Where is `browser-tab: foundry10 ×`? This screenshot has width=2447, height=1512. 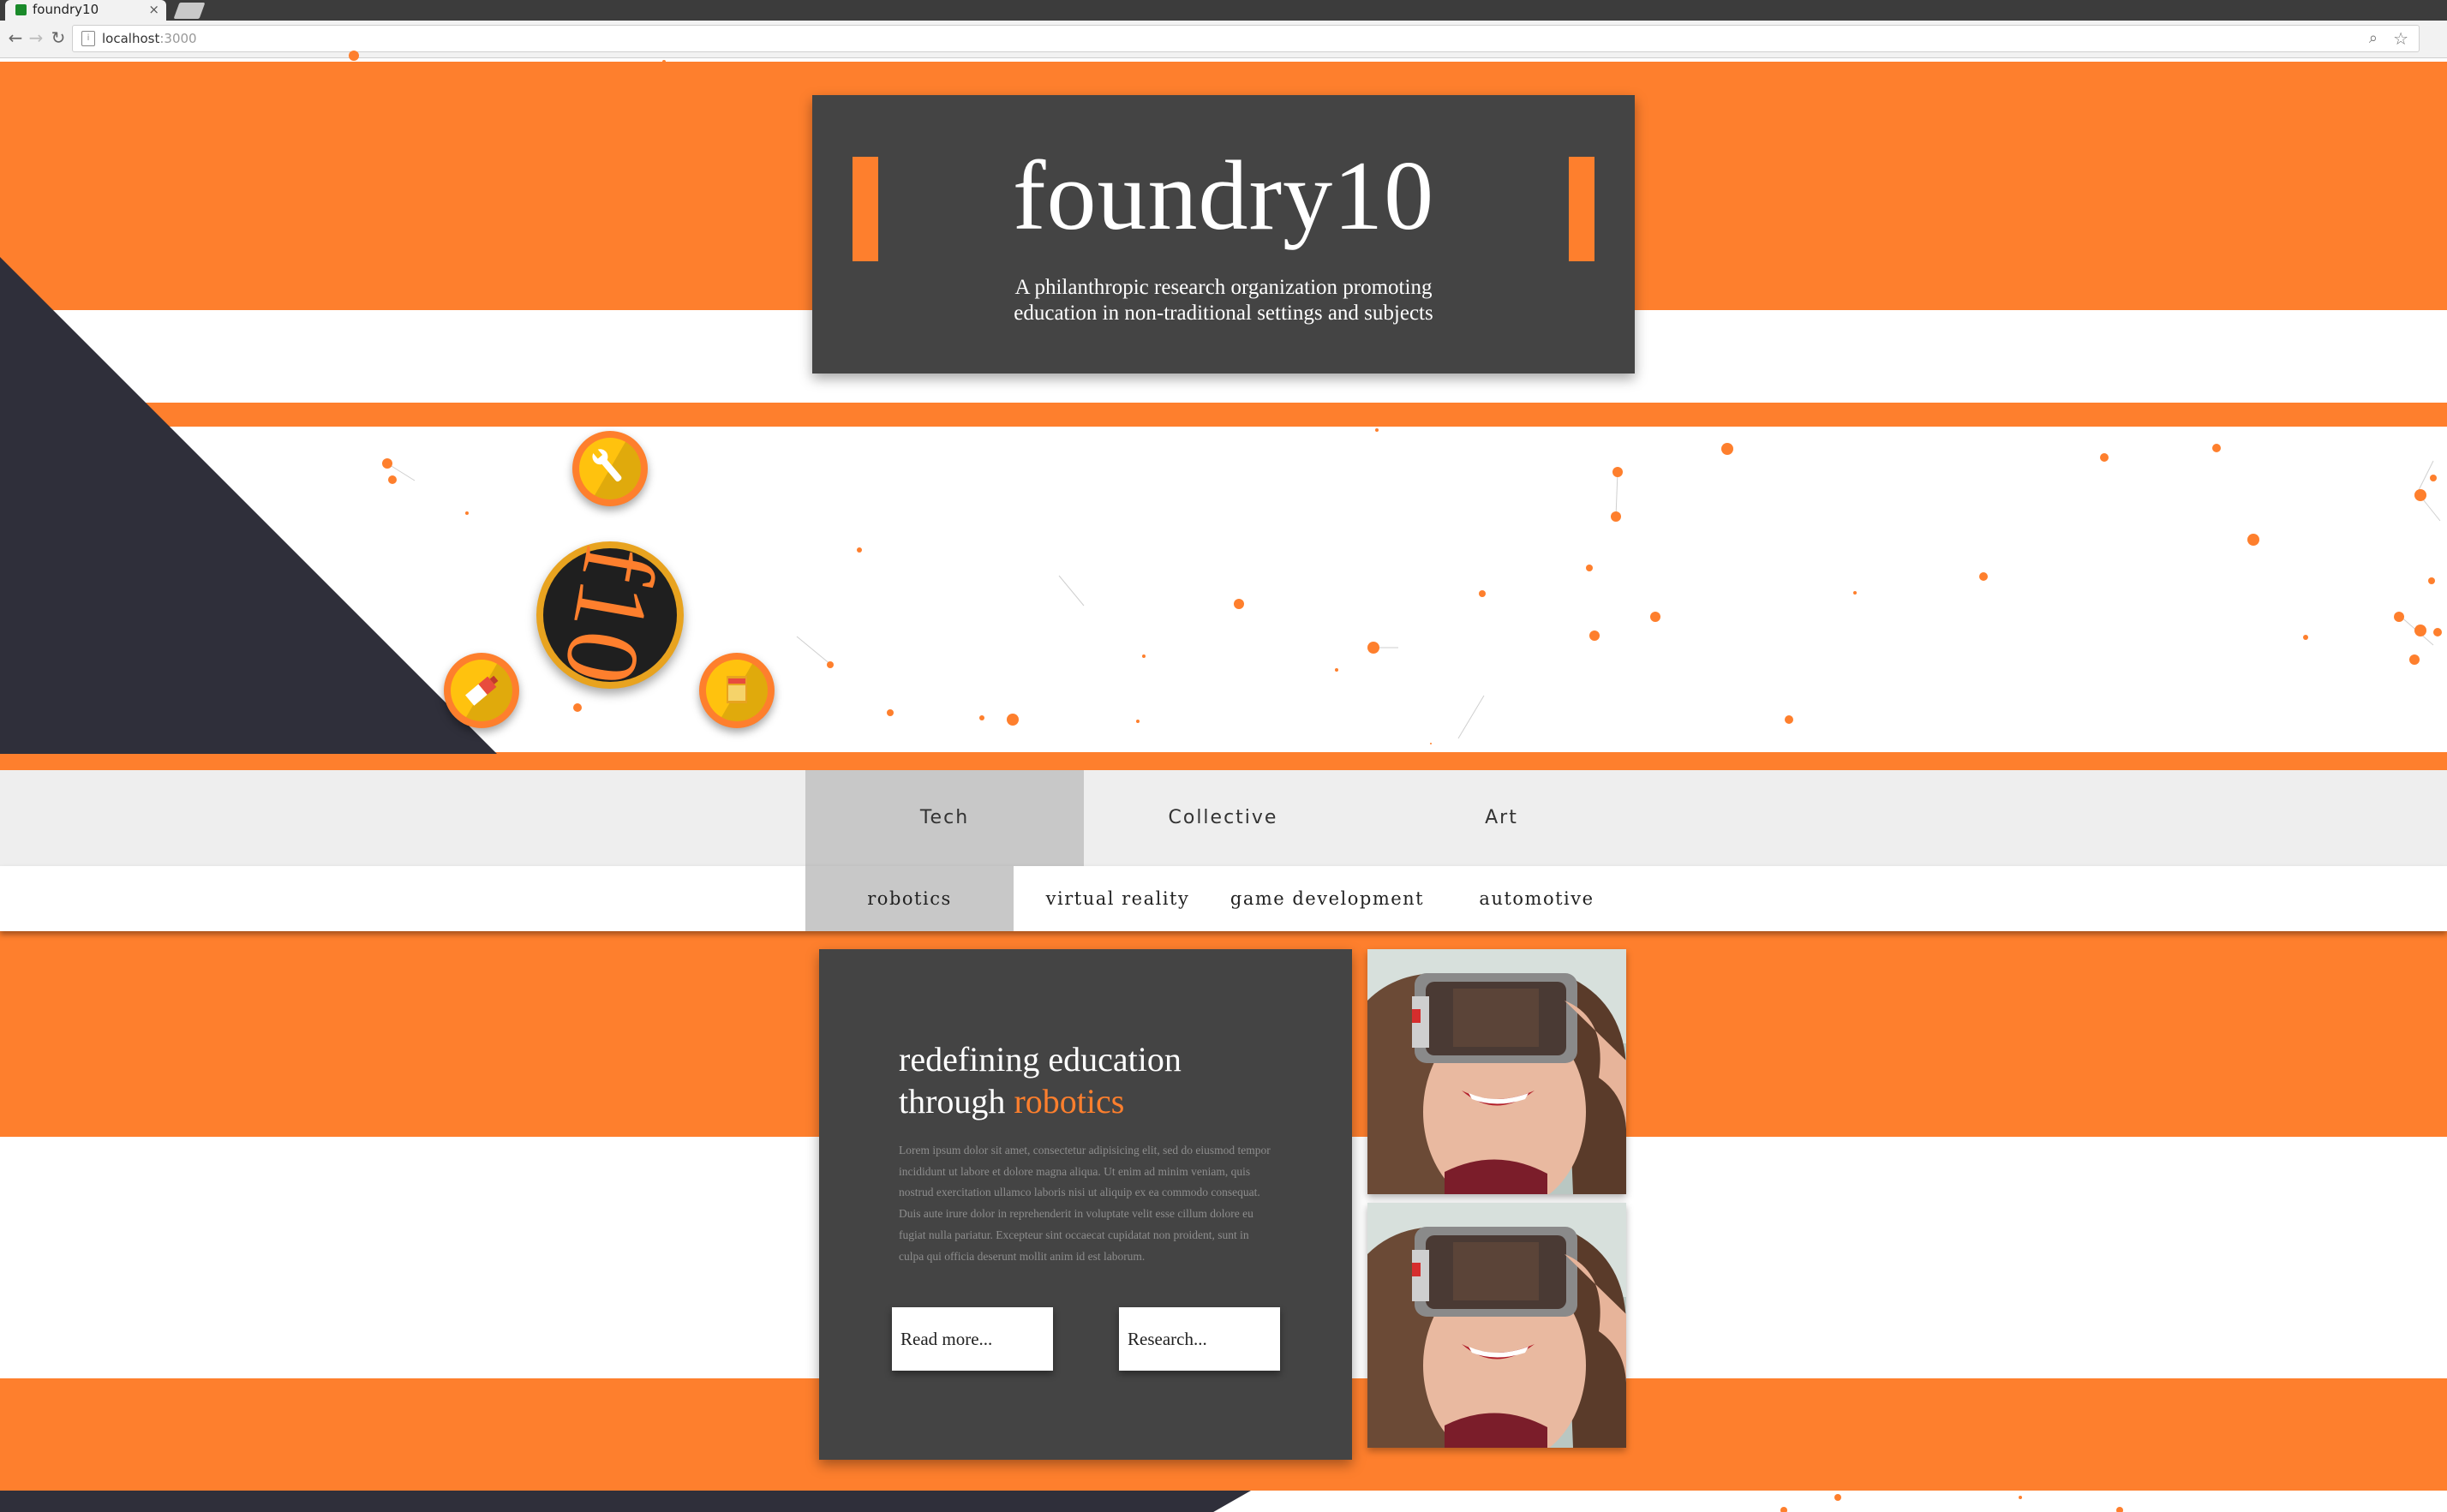
browser-tab: foundry10 × is located at coordinates (85, 10).